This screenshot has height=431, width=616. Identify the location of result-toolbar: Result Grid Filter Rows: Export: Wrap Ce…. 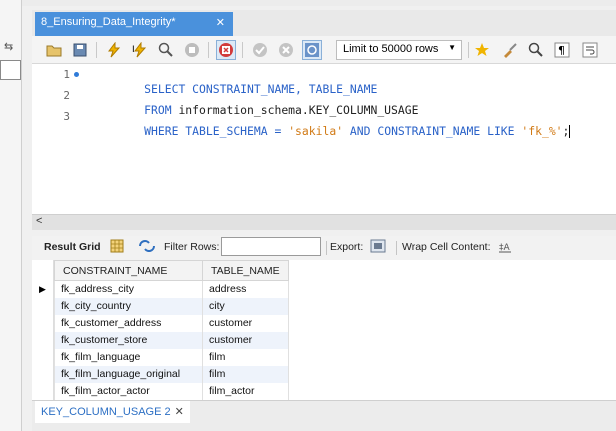
(324, 248).